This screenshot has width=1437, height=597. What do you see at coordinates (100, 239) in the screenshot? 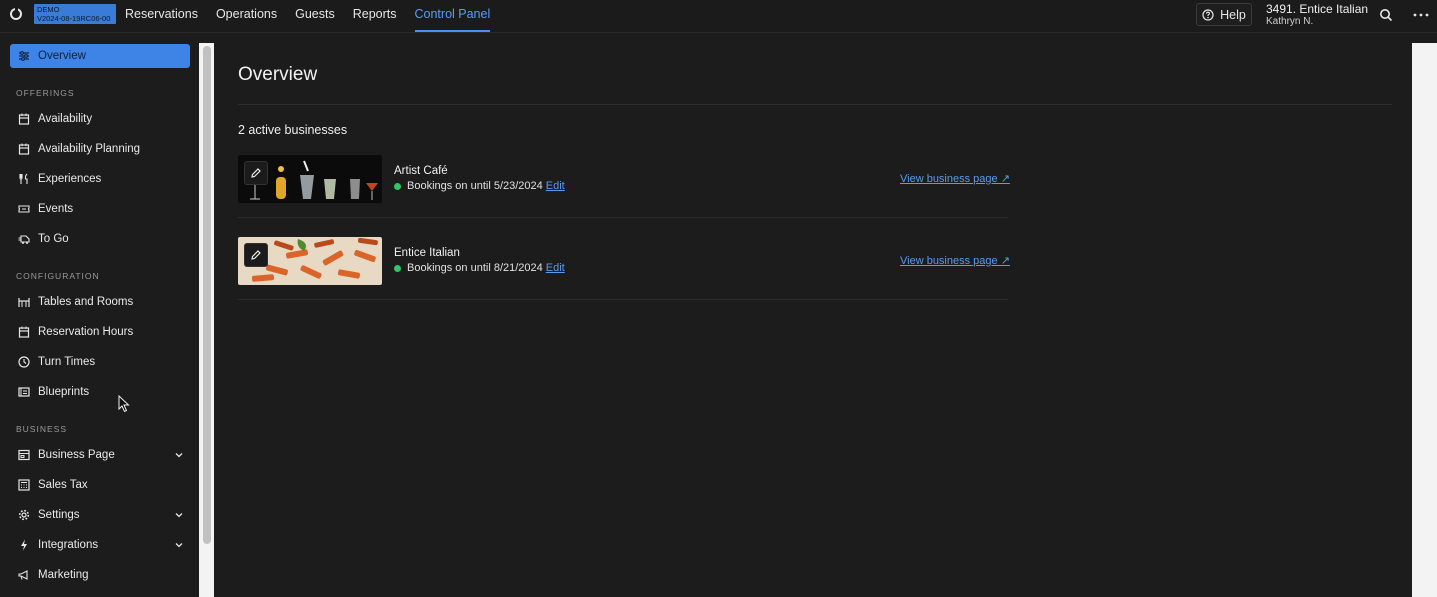
I see `sidebar-item-to-go: To Go` at bounding box center [100, 239].